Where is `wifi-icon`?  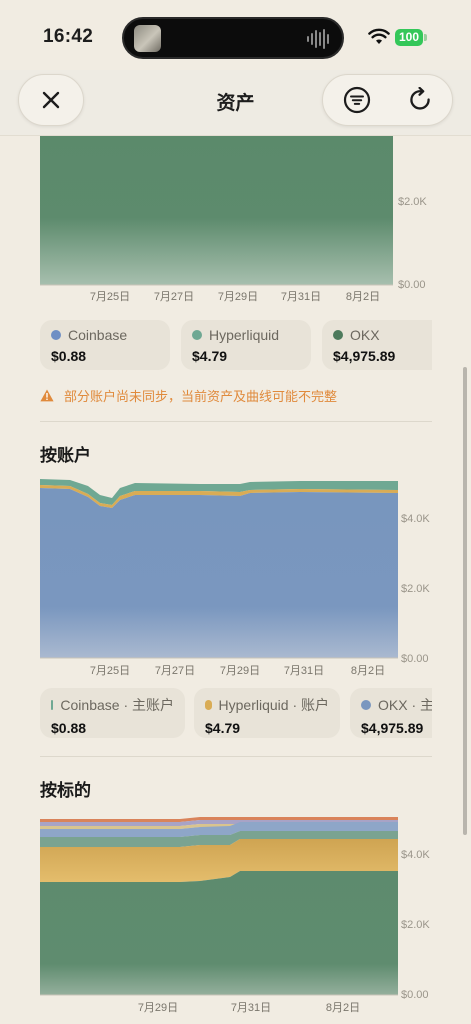
wifi-icon is located at coordinates (379, 36).